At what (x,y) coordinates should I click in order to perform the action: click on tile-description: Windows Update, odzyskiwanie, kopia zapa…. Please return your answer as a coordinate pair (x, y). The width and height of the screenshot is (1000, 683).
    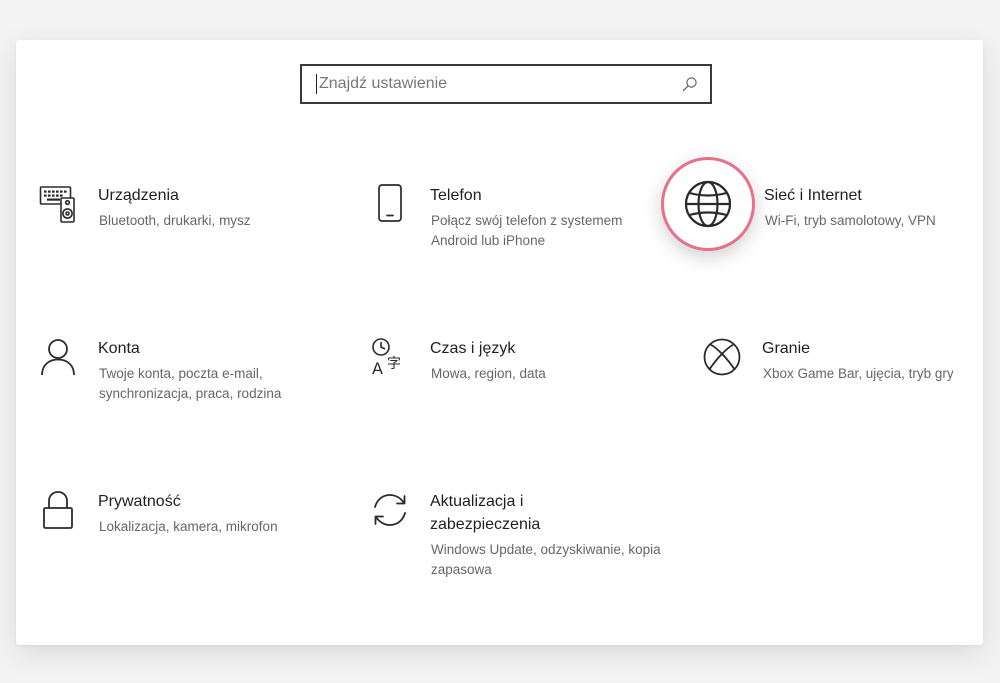
    Looking at the image, I should click on (546, 559).